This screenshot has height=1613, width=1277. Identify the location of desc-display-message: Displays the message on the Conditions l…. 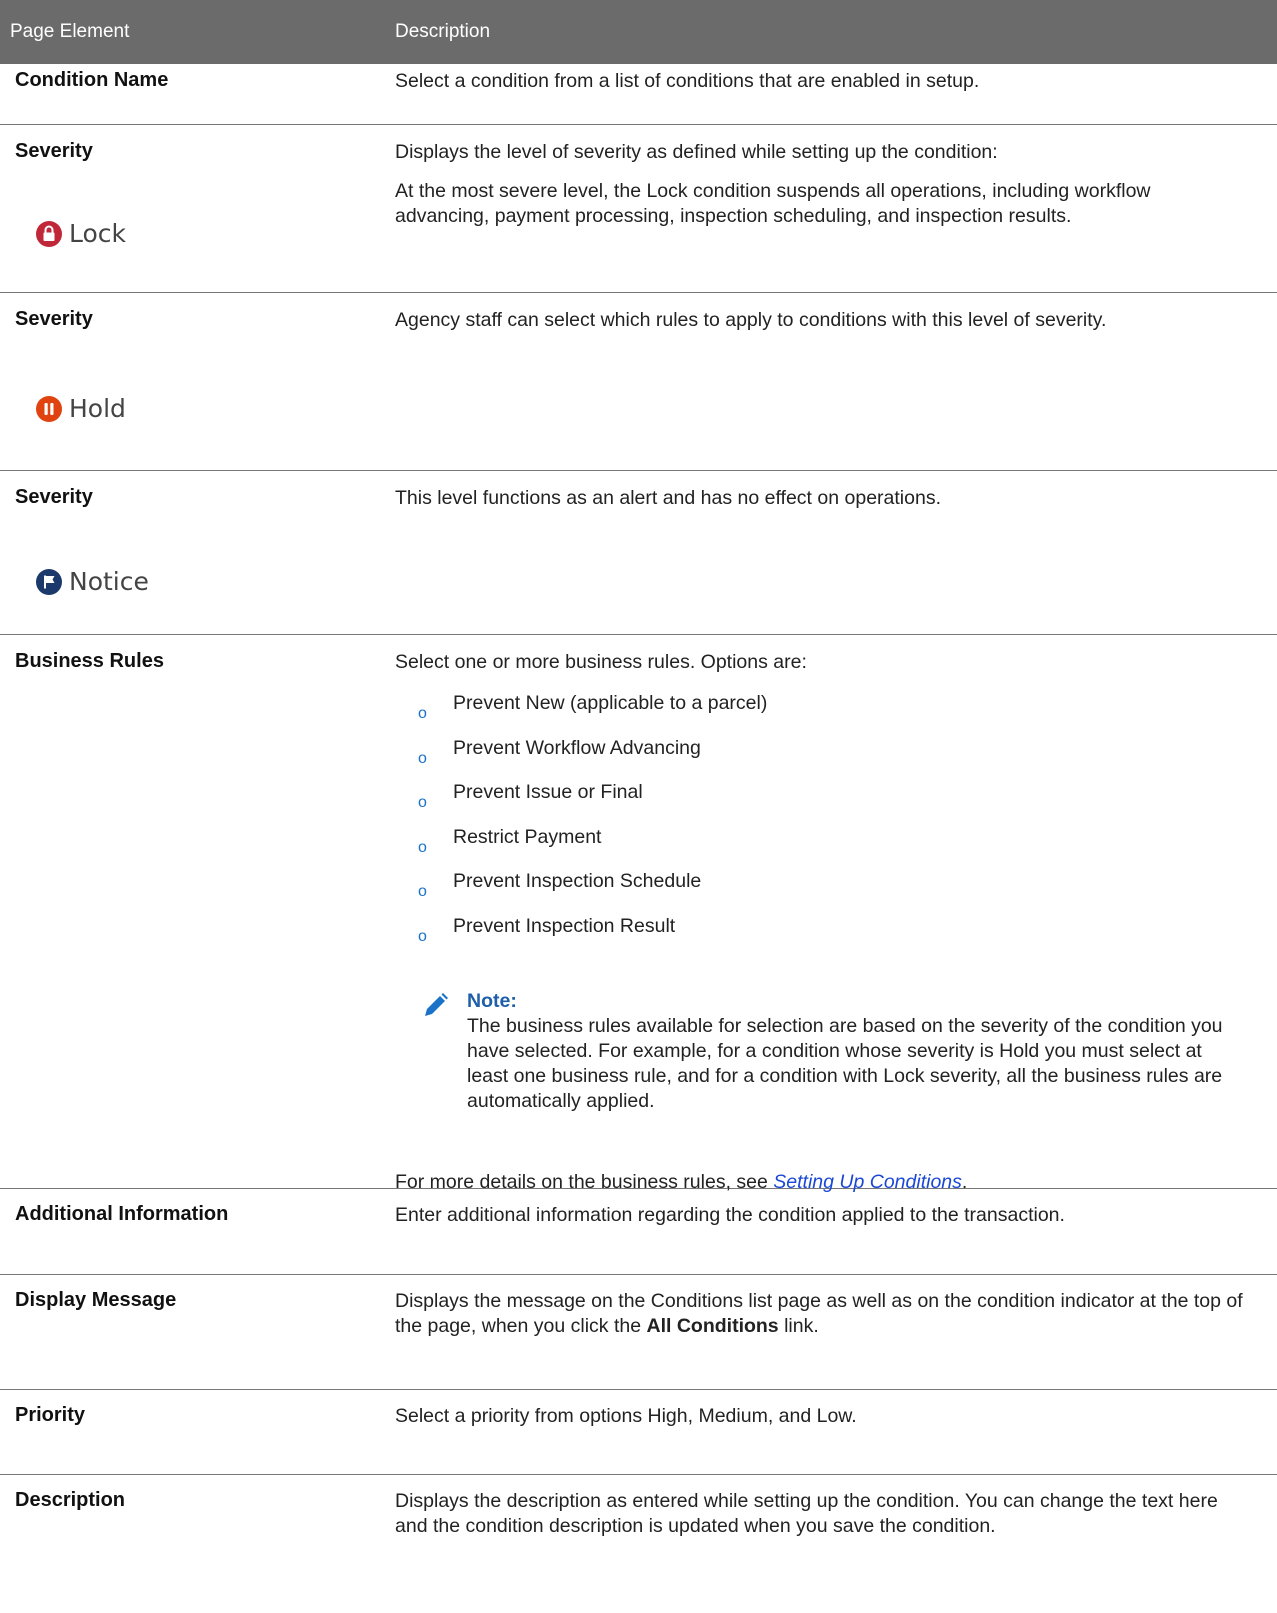
(819, 1313).